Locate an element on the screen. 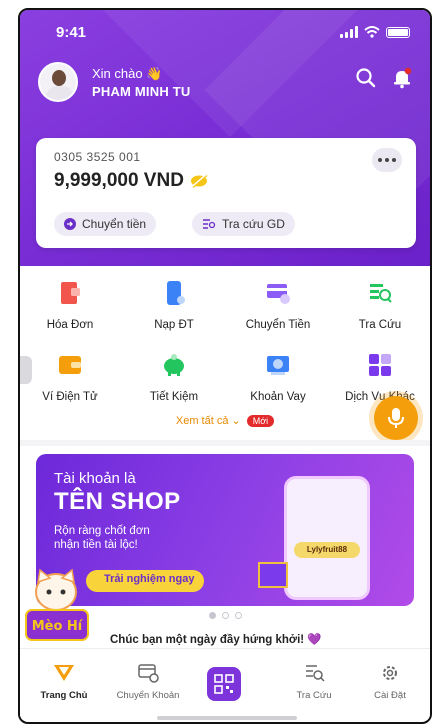  home-icon is located at coordinates (64, 673).